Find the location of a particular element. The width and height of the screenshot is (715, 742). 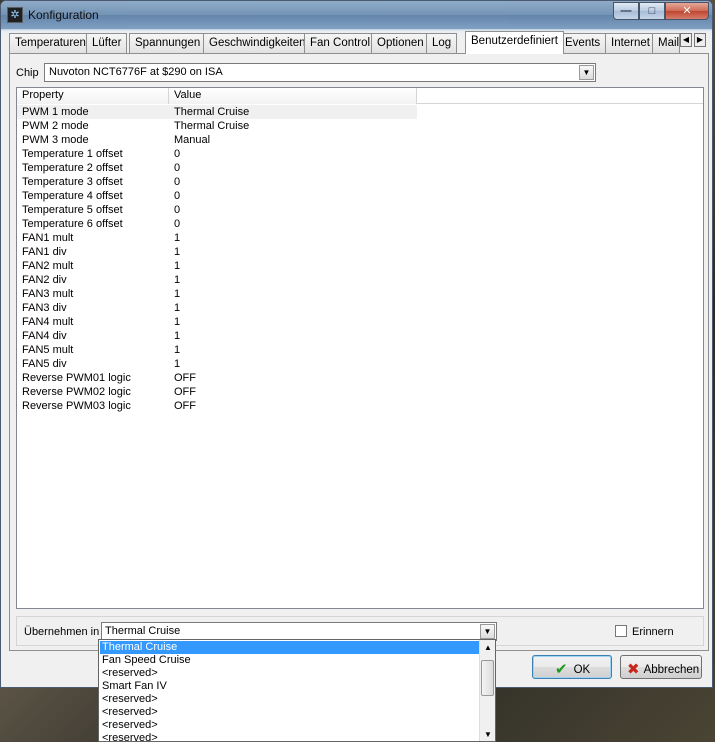

tab-spannungen: Spannungen is located at coordinates (168, 43).